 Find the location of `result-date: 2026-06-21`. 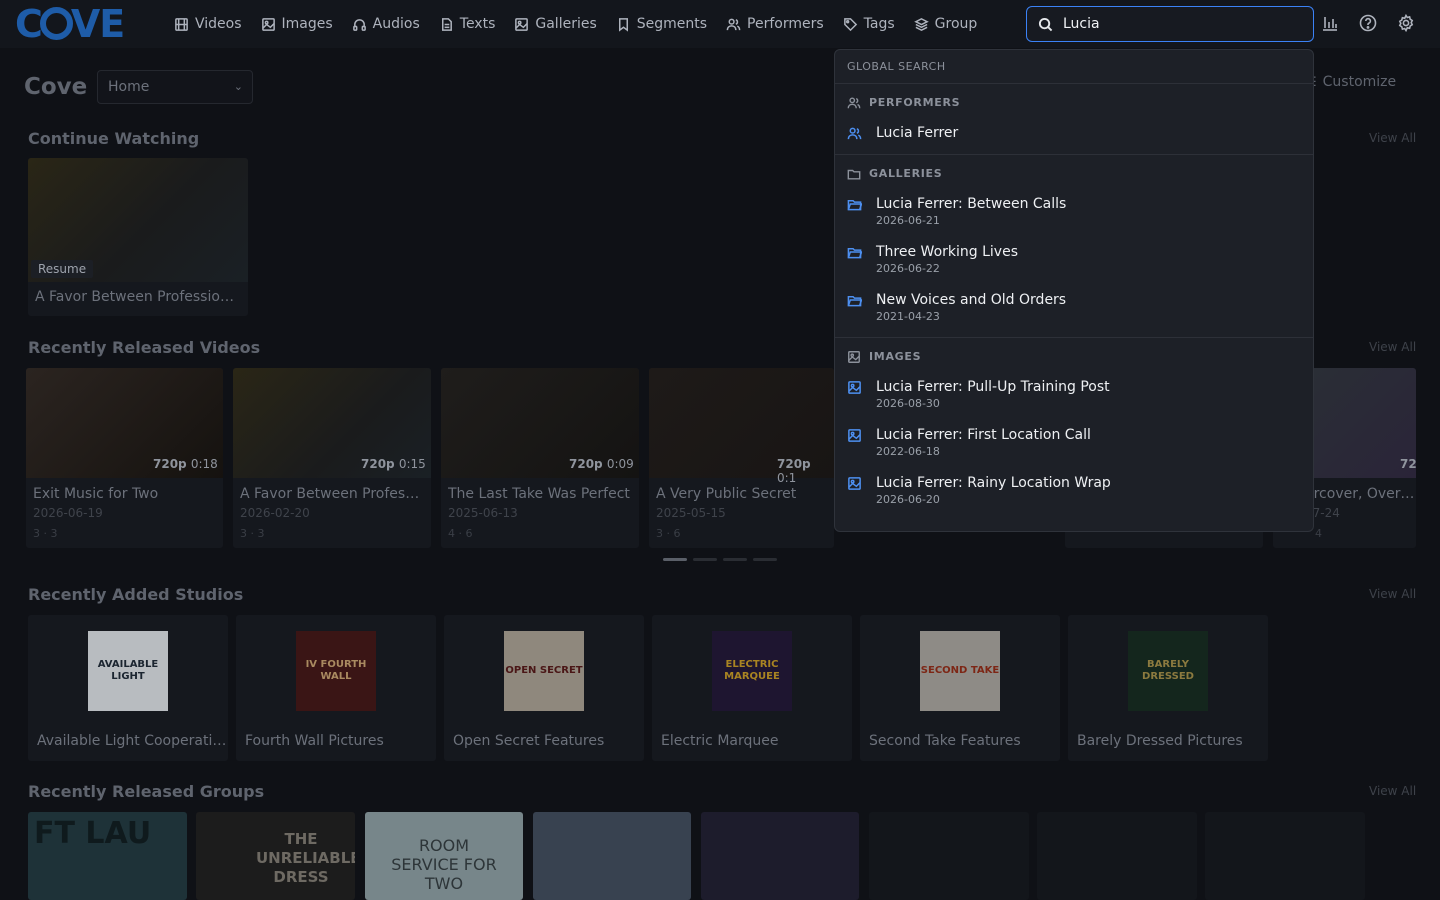

result-date: 2026-06-21 is located at coordinates (908, 220).